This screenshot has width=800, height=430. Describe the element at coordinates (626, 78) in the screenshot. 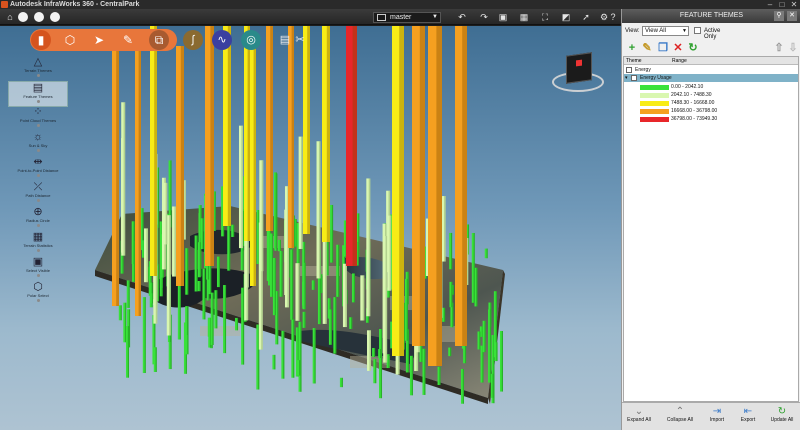

I see `collapse-icon: ▾` at that location.